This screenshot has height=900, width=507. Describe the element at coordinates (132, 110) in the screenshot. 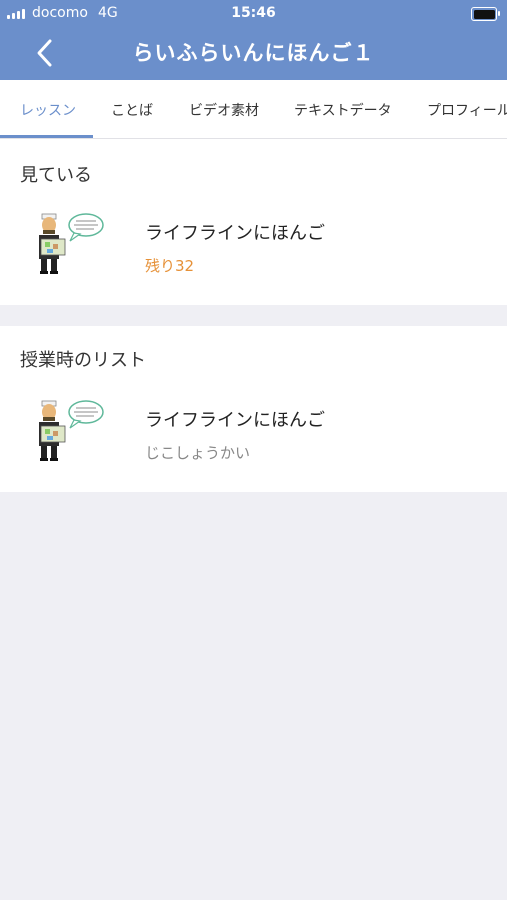

I see `tab-words: ことば` at that location.